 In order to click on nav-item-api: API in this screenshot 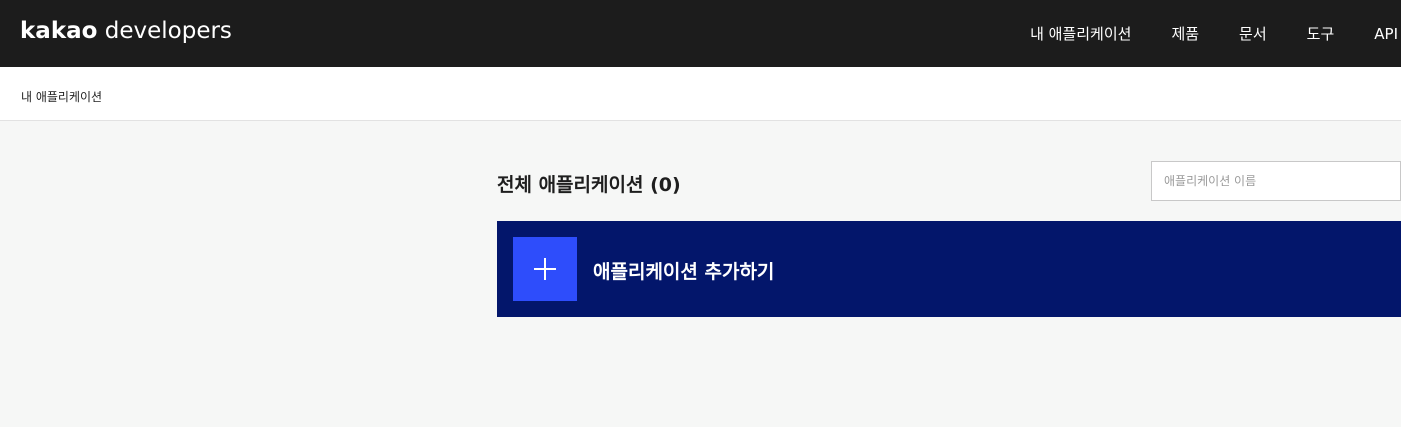, I will do `click(1386, 34)`.